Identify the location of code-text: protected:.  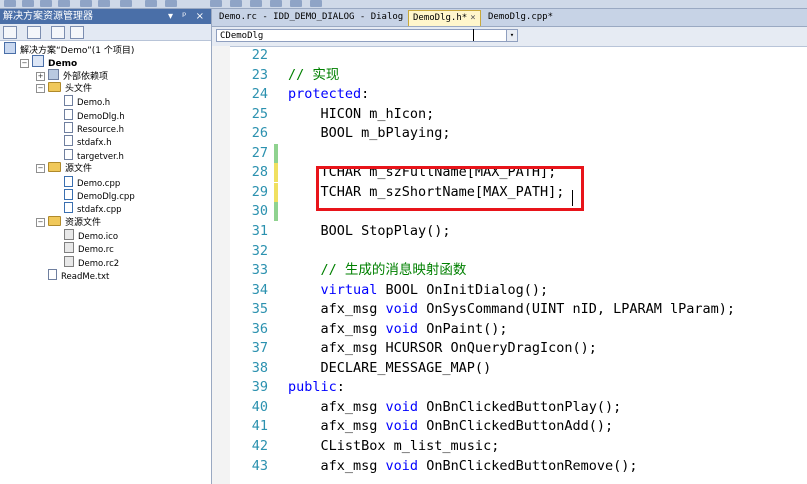
(328, 94).